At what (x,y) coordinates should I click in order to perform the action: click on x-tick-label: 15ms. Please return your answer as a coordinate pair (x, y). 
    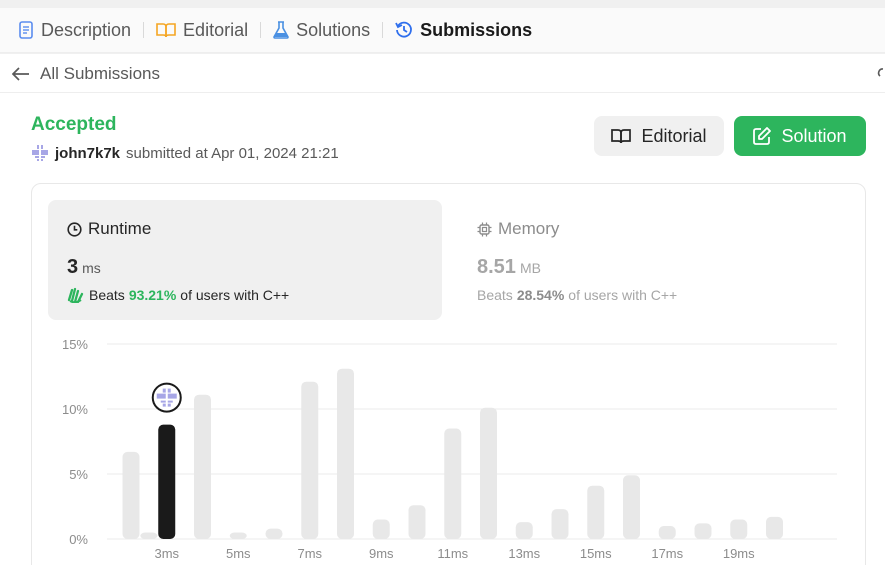
    Looking at the image, I should click on (596, 553).